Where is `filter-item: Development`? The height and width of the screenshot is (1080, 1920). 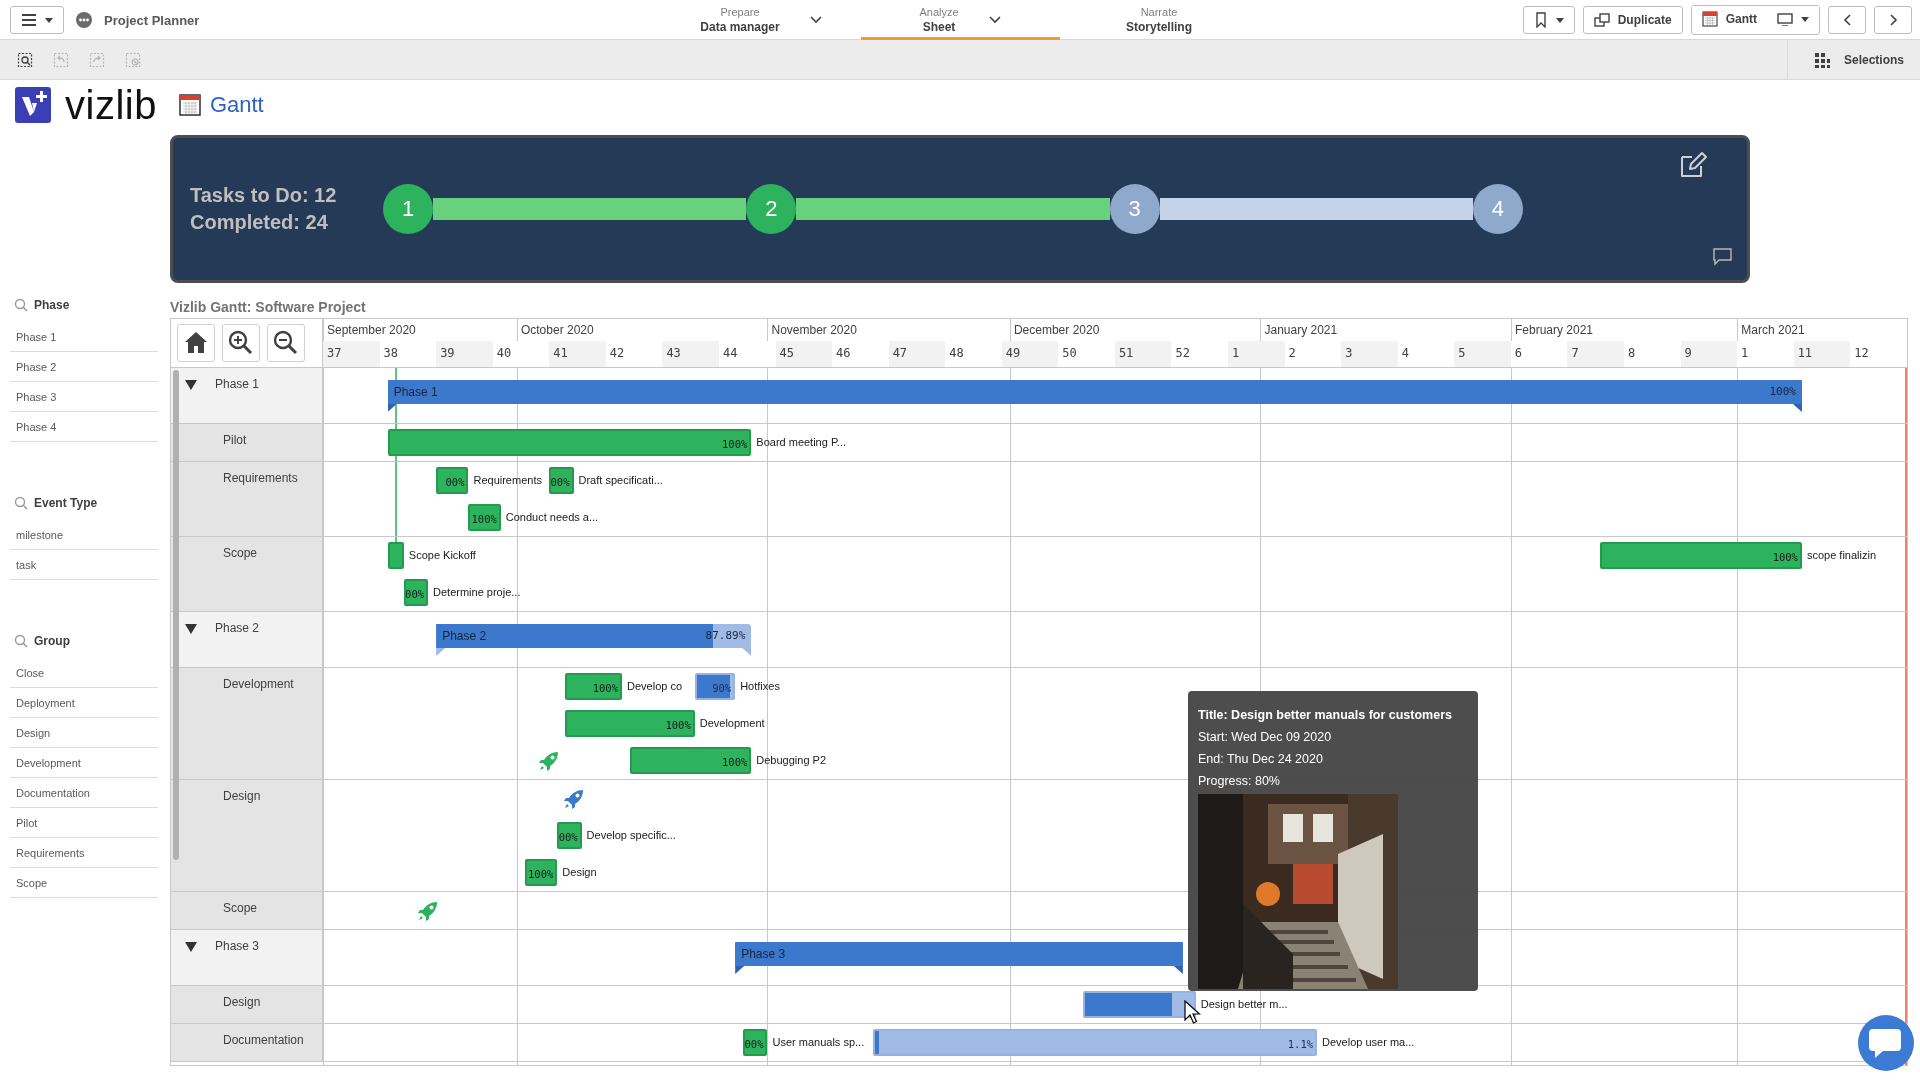 filter-item: Development is located at coordinates (84, 763).